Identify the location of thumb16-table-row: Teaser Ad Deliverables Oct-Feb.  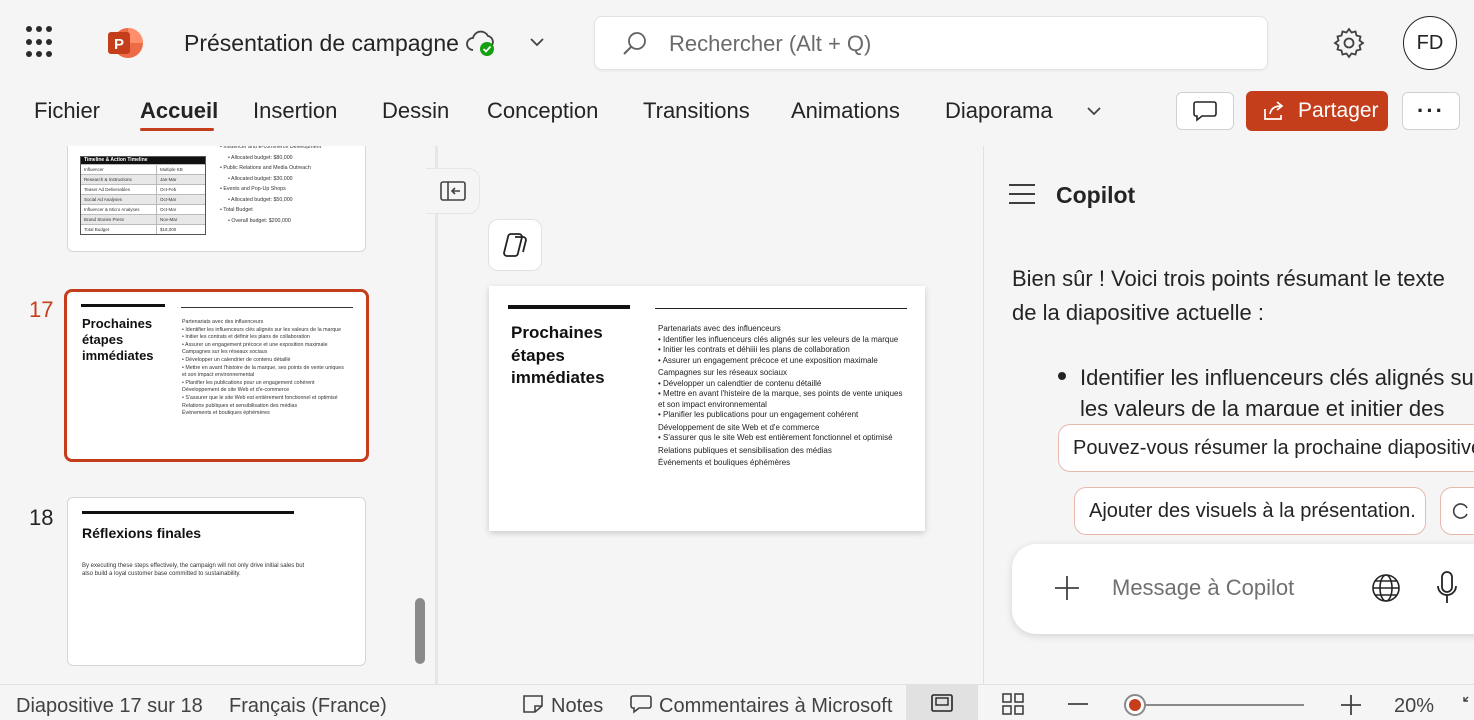
(143, 189).